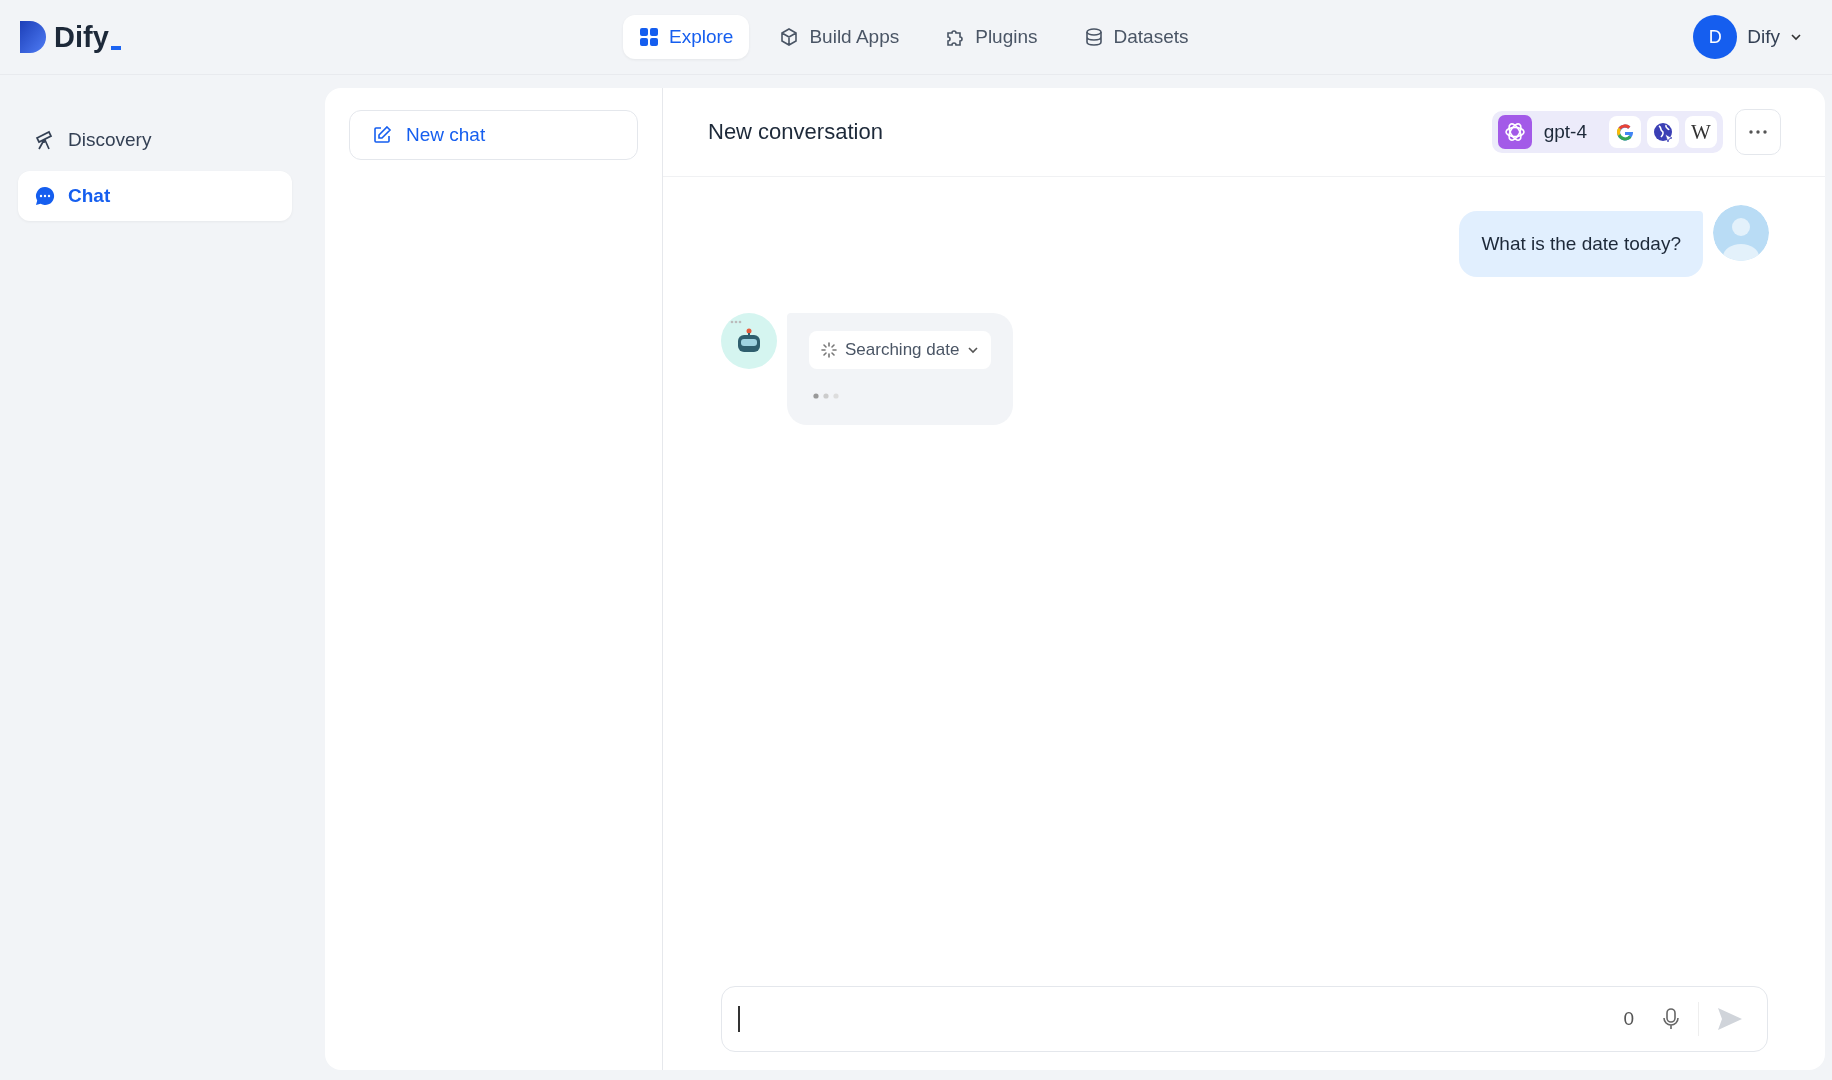 Image resolution: width=1832 pixels, height=1080 pixels. I want to click on chat-icon, so click(45, 196).